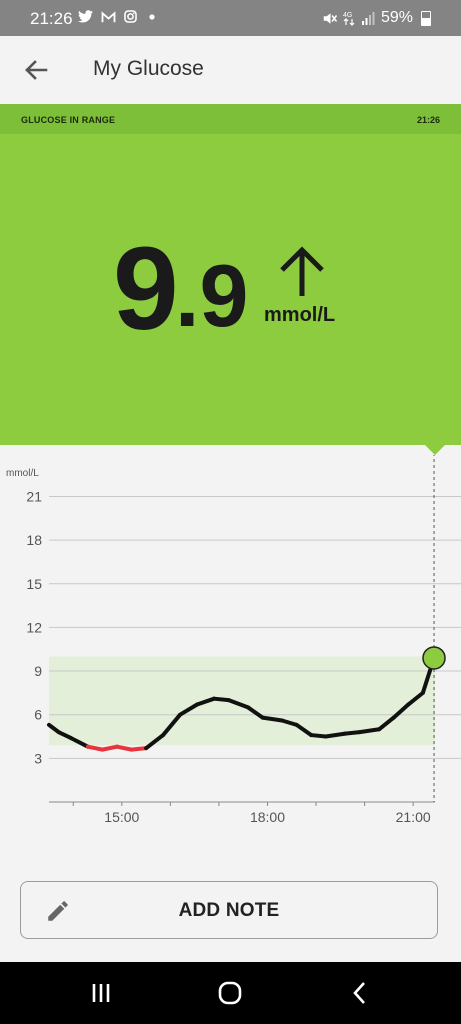 The width and height of the screenshot is (461, 1024). I want to click on y-tick-label: 9, so click(38, 671).